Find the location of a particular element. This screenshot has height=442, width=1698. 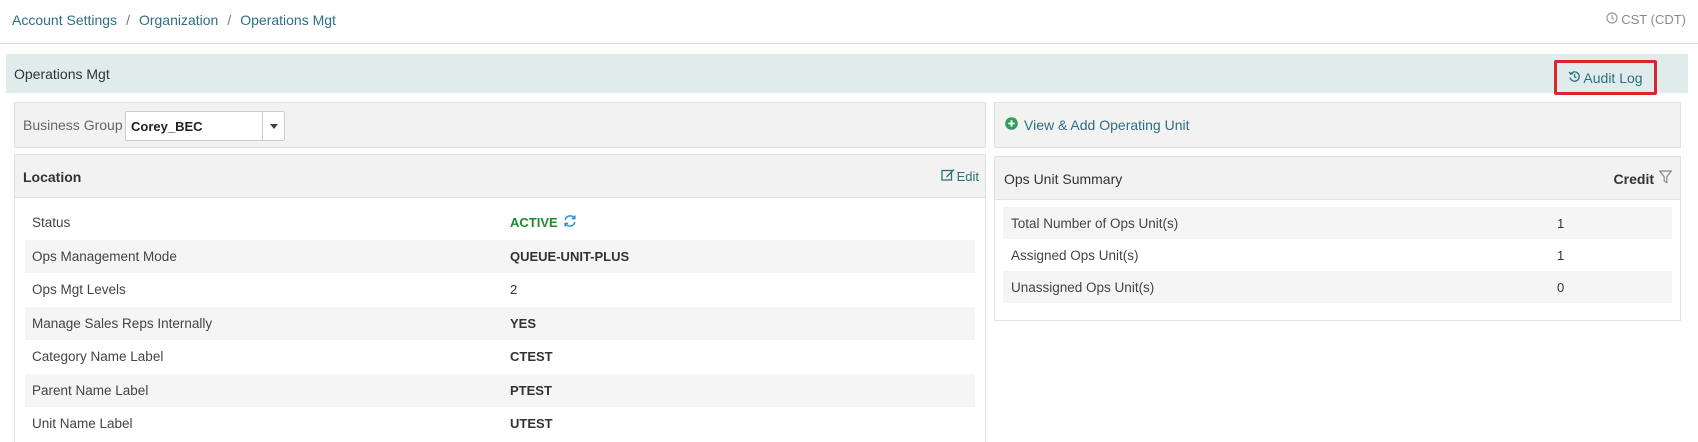

row-label: Parent Name Label is located at coordinates (90, 390).